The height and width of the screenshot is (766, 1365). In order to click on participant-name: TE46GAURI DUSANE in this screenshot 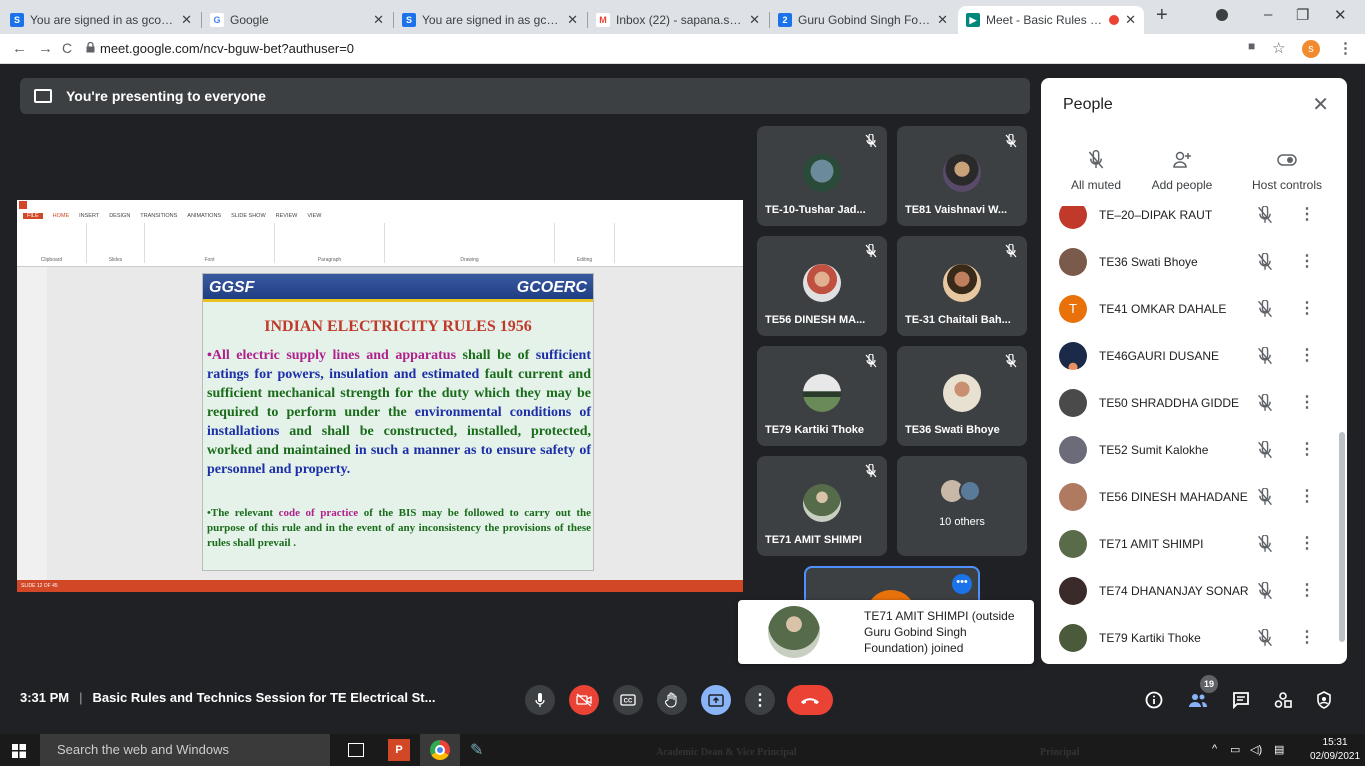, I will do `click(1159, 356)`.